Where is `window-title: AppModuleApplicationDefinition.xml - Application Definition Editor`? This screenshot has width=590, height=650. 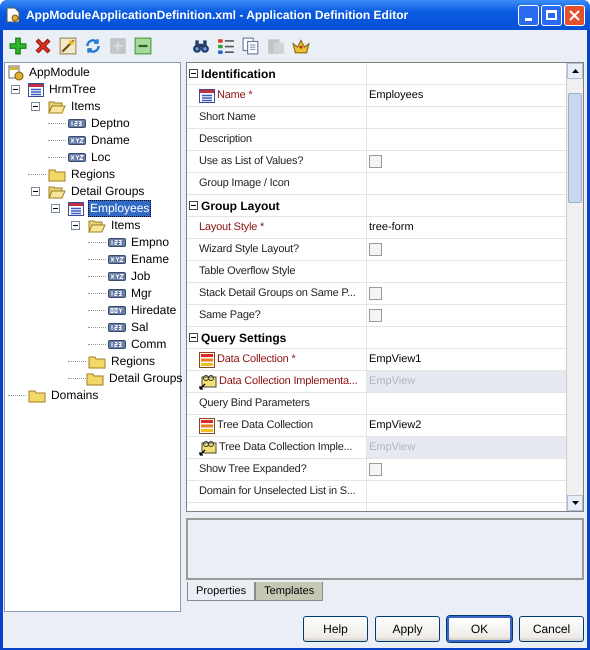
window-title: AppModuleApplicationDefinition.xml - Application Definition Editor is located at coordinates (217, 15).